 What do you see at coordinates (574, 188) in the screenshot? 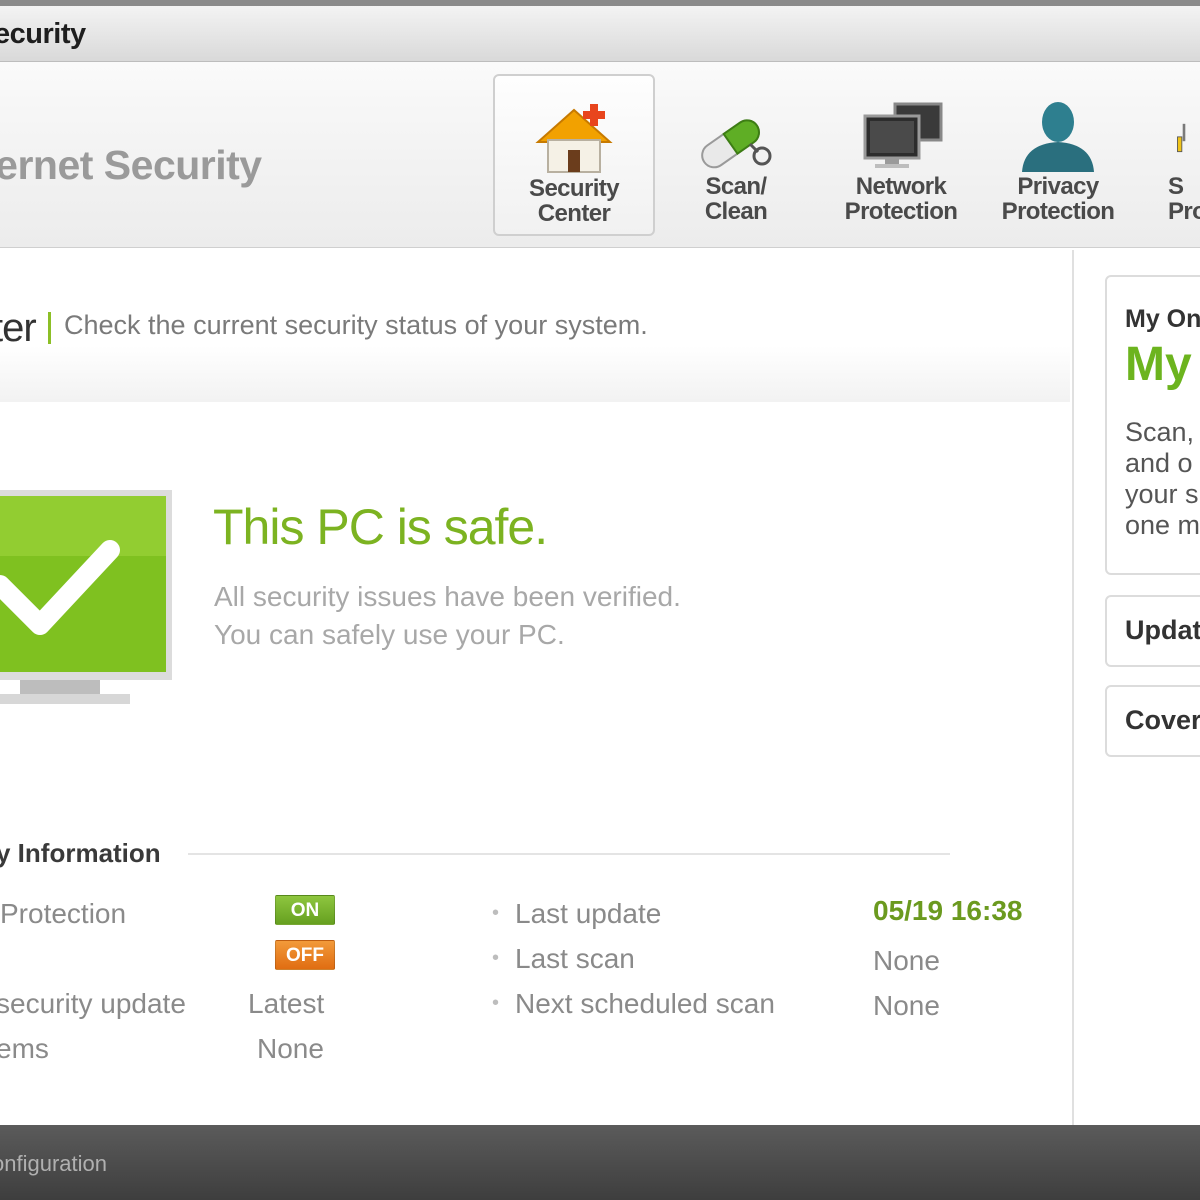
I see `nav-label: Security` at bounding box center [574, 188].